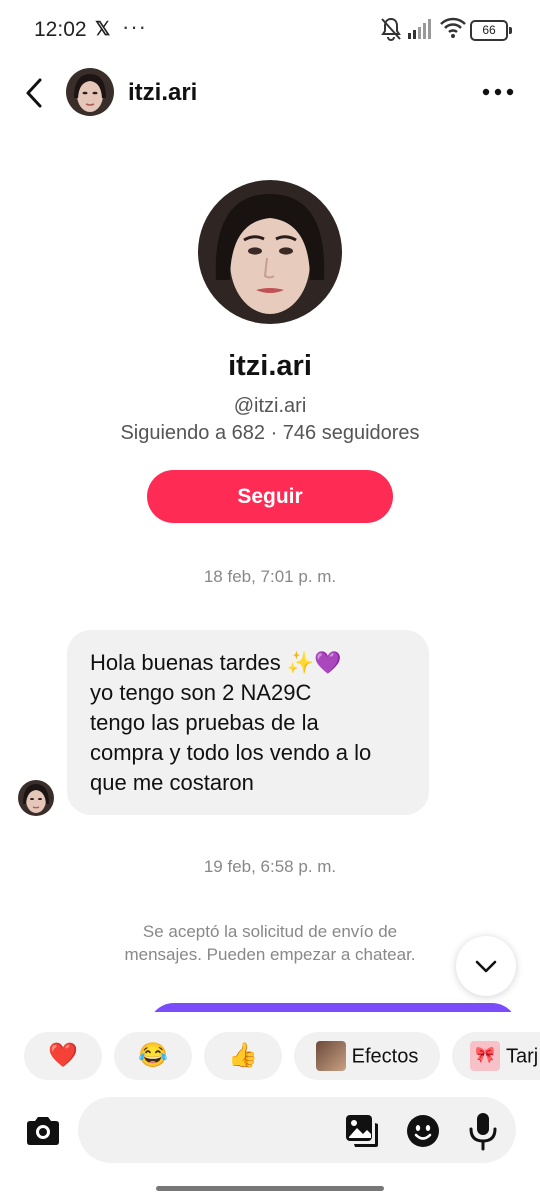 The width and height of the screenshot is (540, 1200). Describe the element at coordinates (270, 1188) in the screenshot. I see `home-indicator` at that location.